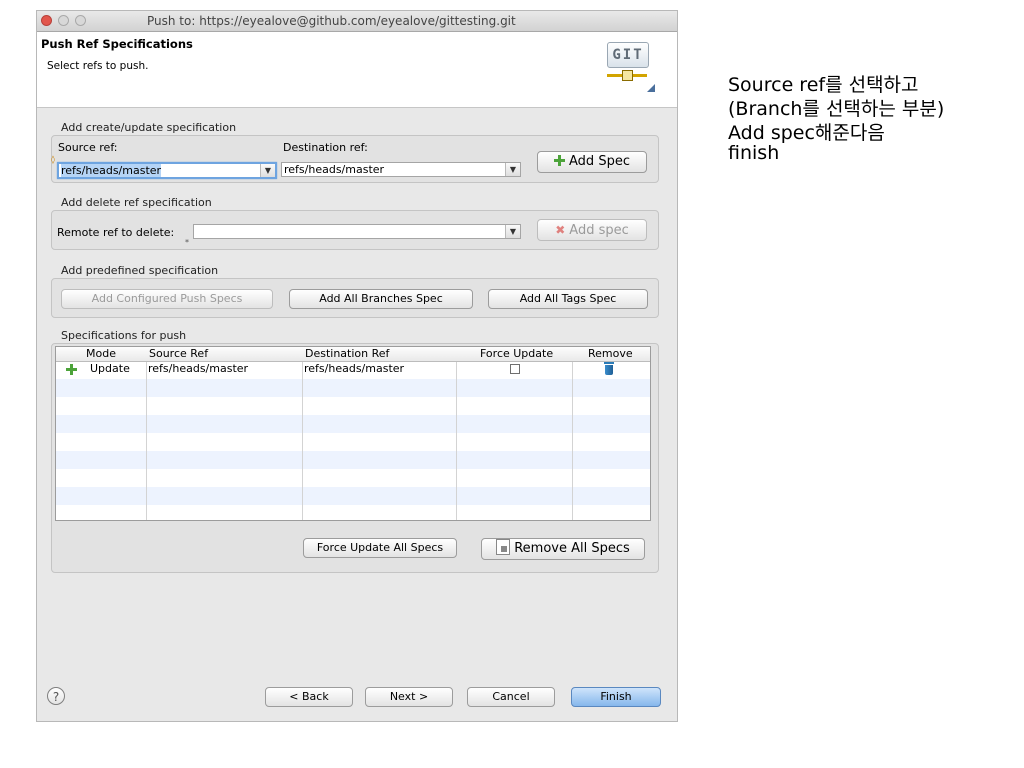 Image resolution: width=1024 pixels, height=768 pixels. I want to click on predefined-group-label: Add predefined specification, so click(140, 270).